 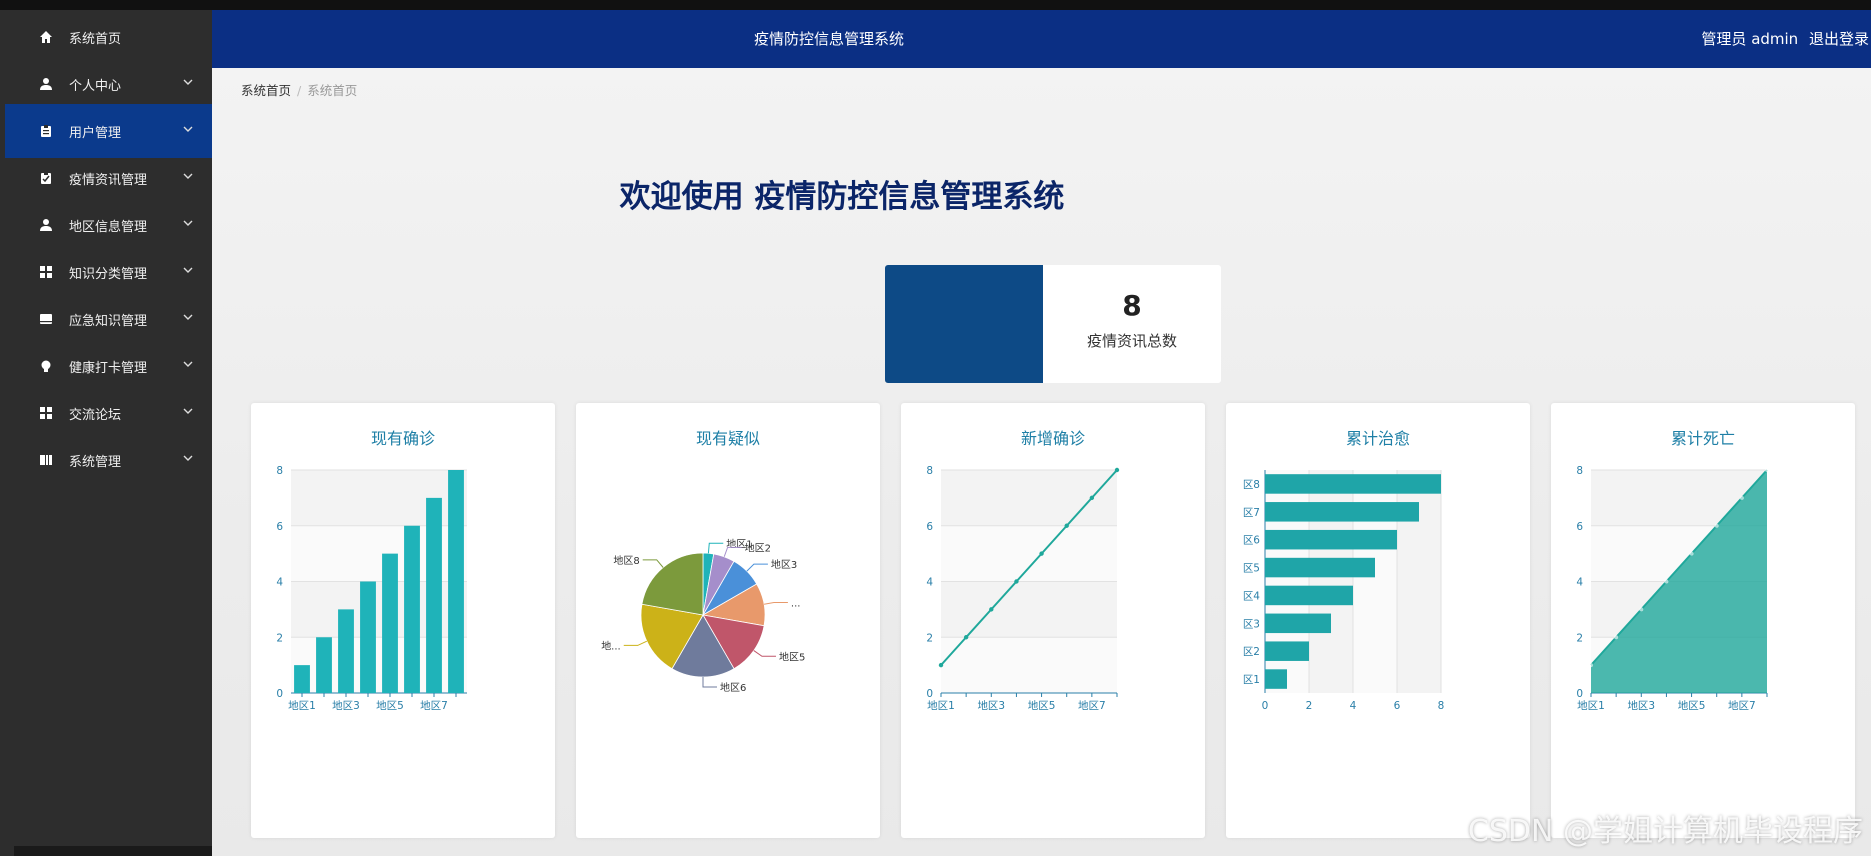 What do you see at coordinates (1252, 596) in the screenshot?
I see `y-tick-label: 区4` at bounding box center [1252, 596].